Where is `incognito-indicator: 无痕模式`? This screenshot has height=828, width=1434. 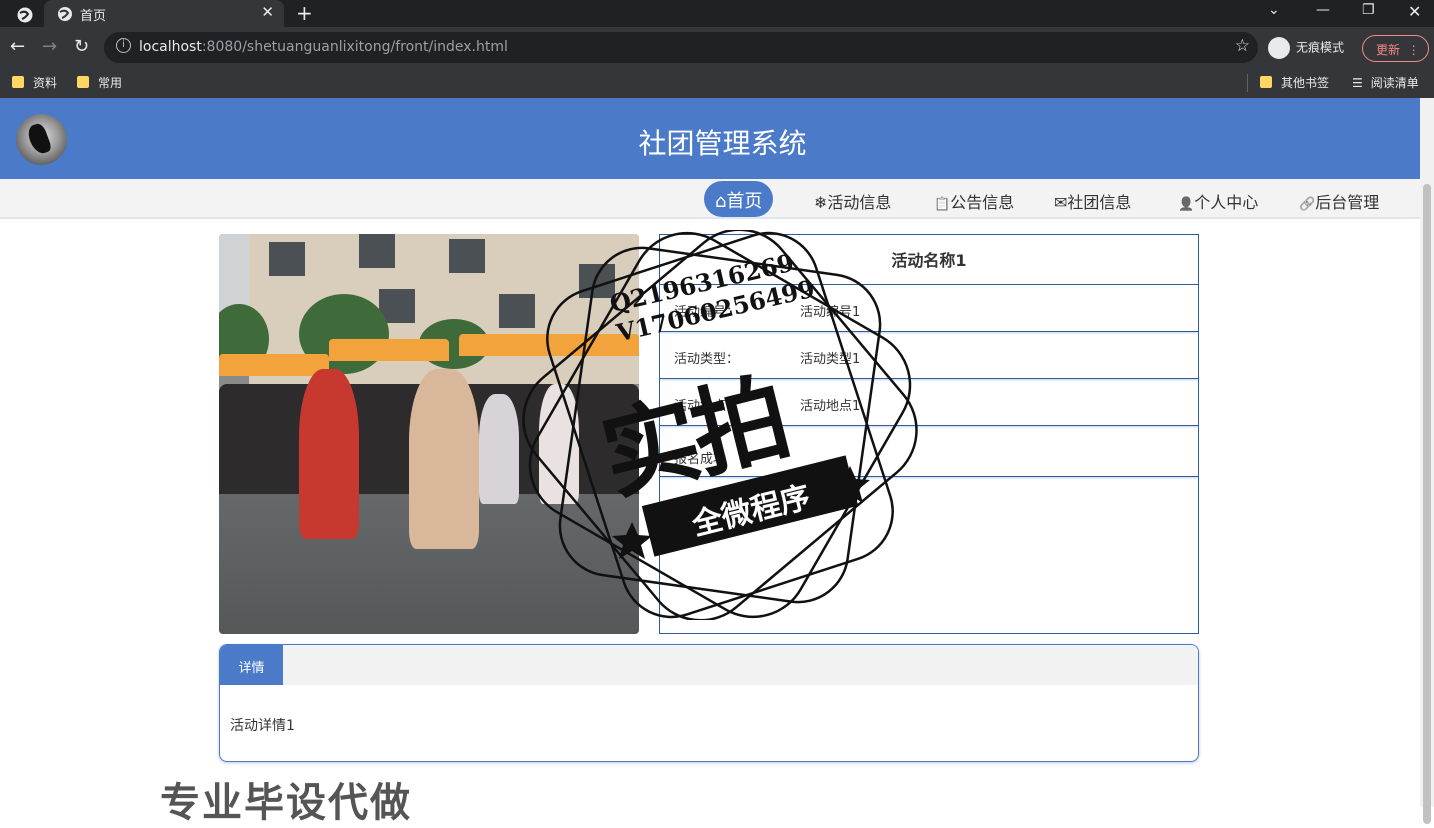
incognito-indicator: 无痕模式 is located at coordinates (1306, 48).